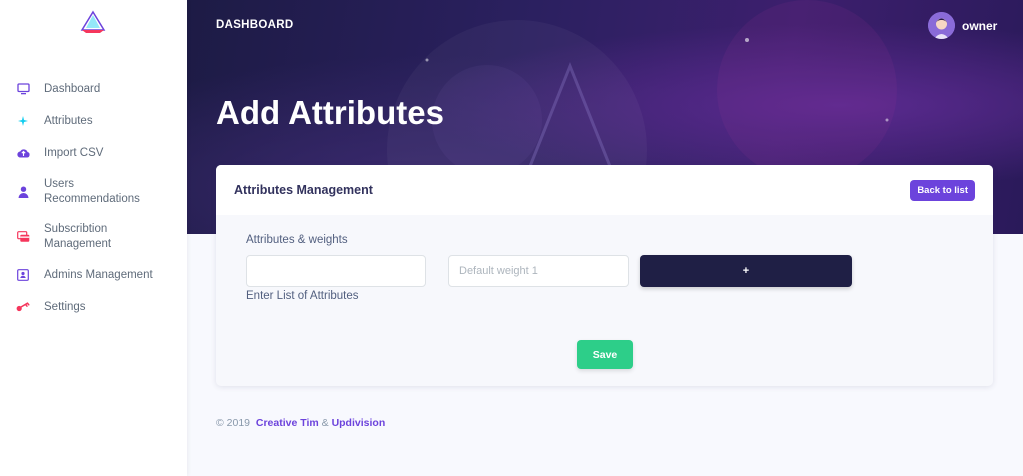 The height and width of the screenshot is (476, 1023). Describe the element at coordinates (746, 271) in the screenshot. I see `add-attribute-button: +` at that location.